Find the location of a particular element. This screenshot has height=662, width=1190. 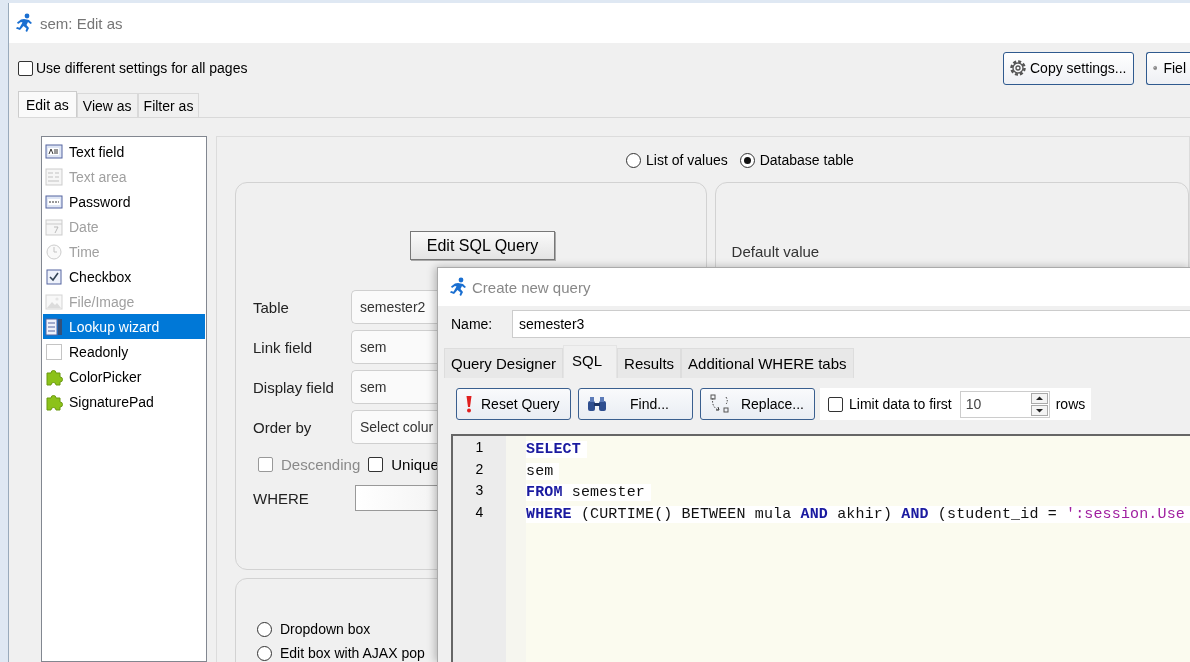

field-label: Table is located at coordinates (271, 307).